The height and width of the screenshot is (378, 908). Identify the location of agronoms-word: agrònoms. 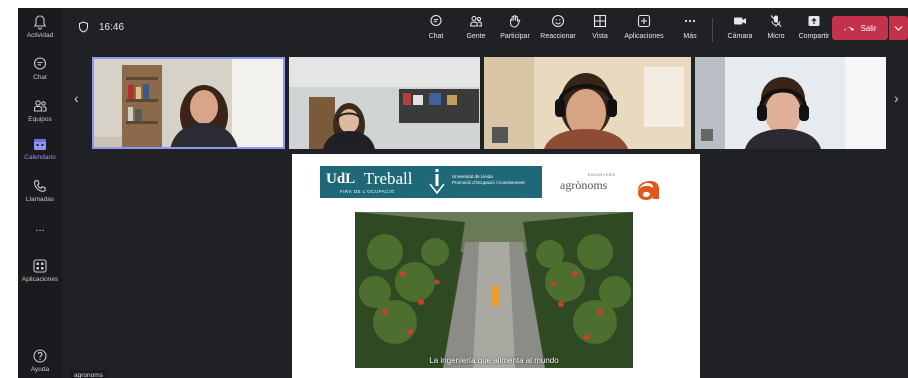
(584, 185).